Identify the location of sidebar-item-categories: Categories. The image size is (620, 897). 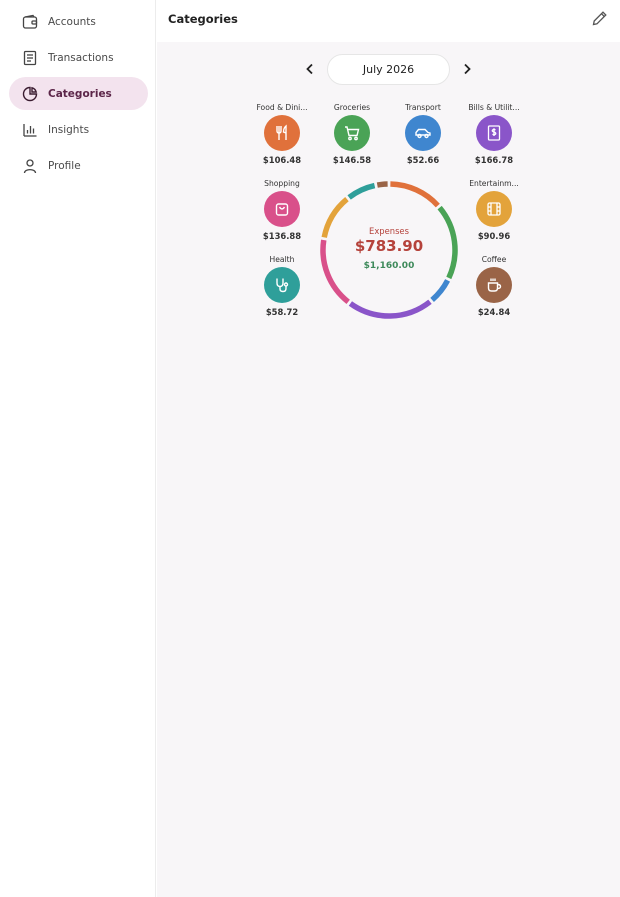
(78, 93).